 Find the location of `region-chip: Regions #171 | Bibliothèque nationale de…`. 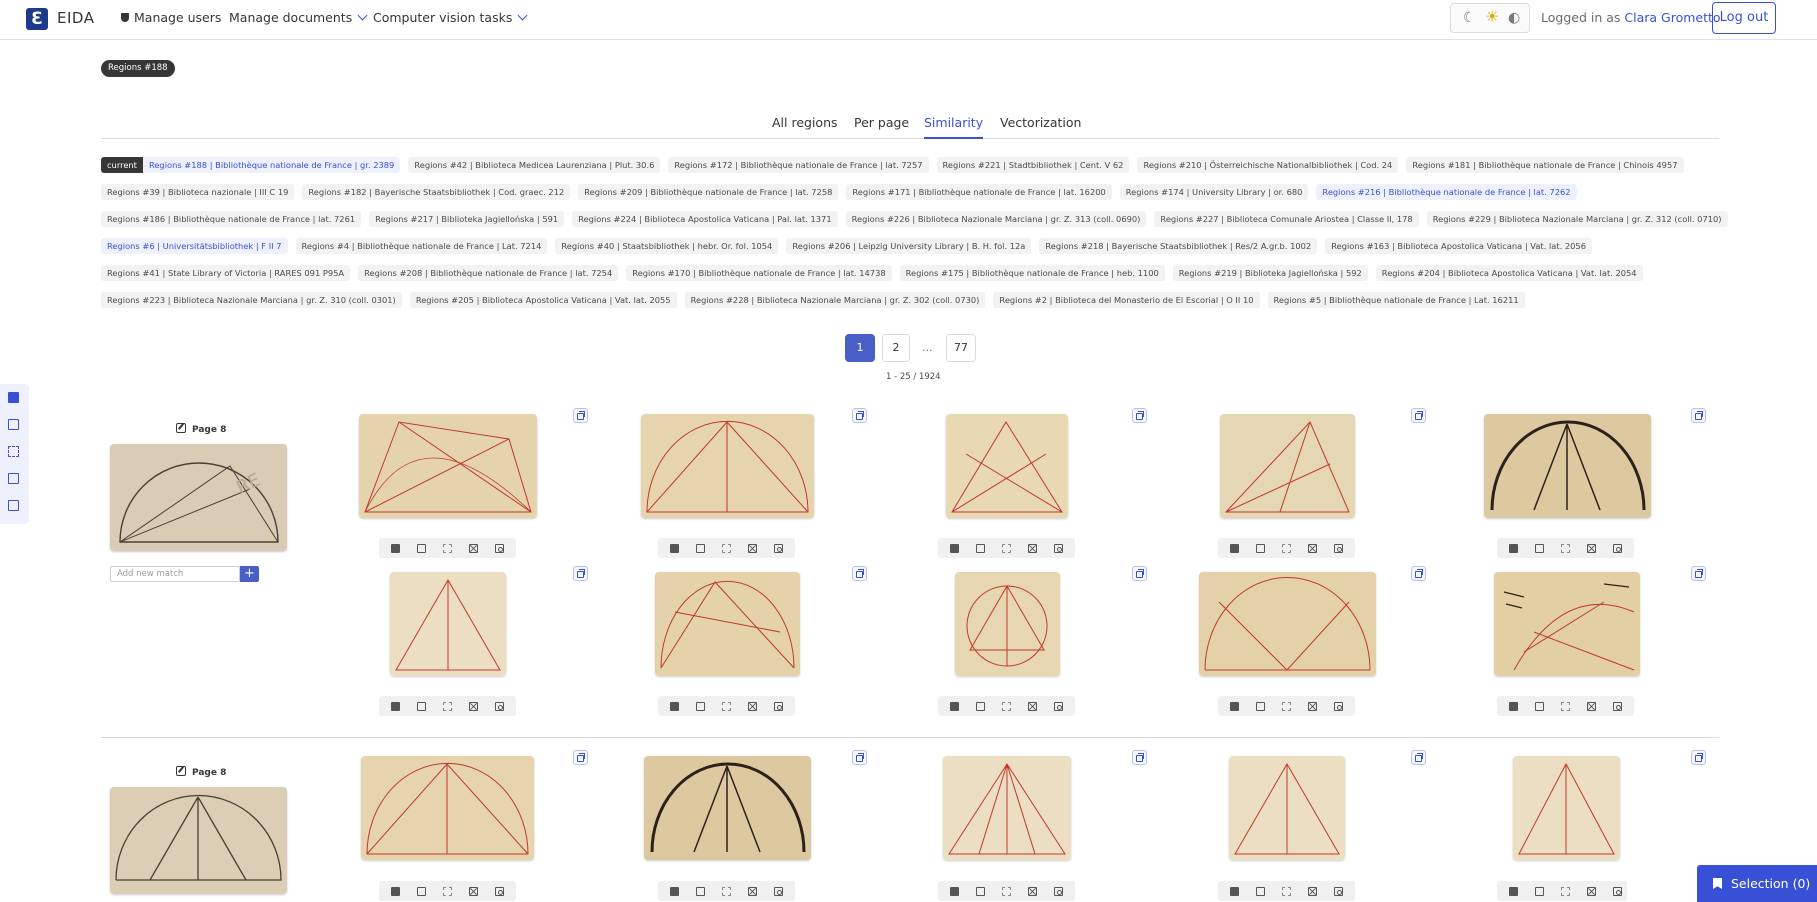

region-chip: Regions #171 | Bibliothèque nationale de… is located at coordinates (979, 192).